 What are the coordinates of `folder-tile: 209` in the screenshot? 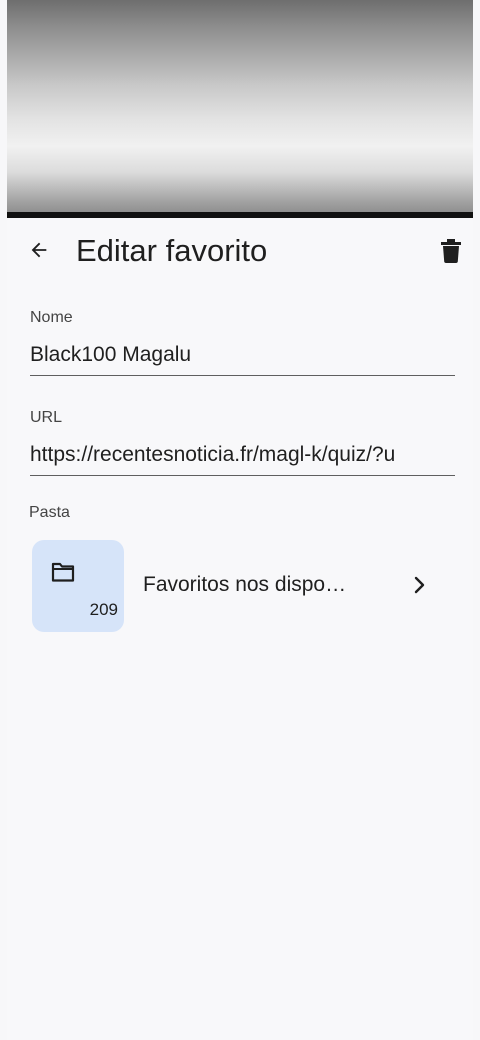 It's located at (78, 586).